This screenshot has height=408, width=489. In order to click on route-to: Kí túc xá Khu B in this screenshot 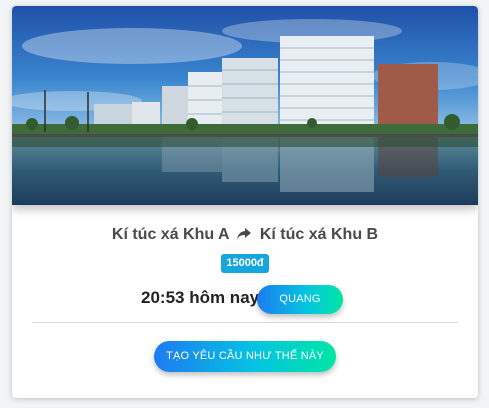, I will do `click(319, 234)`.